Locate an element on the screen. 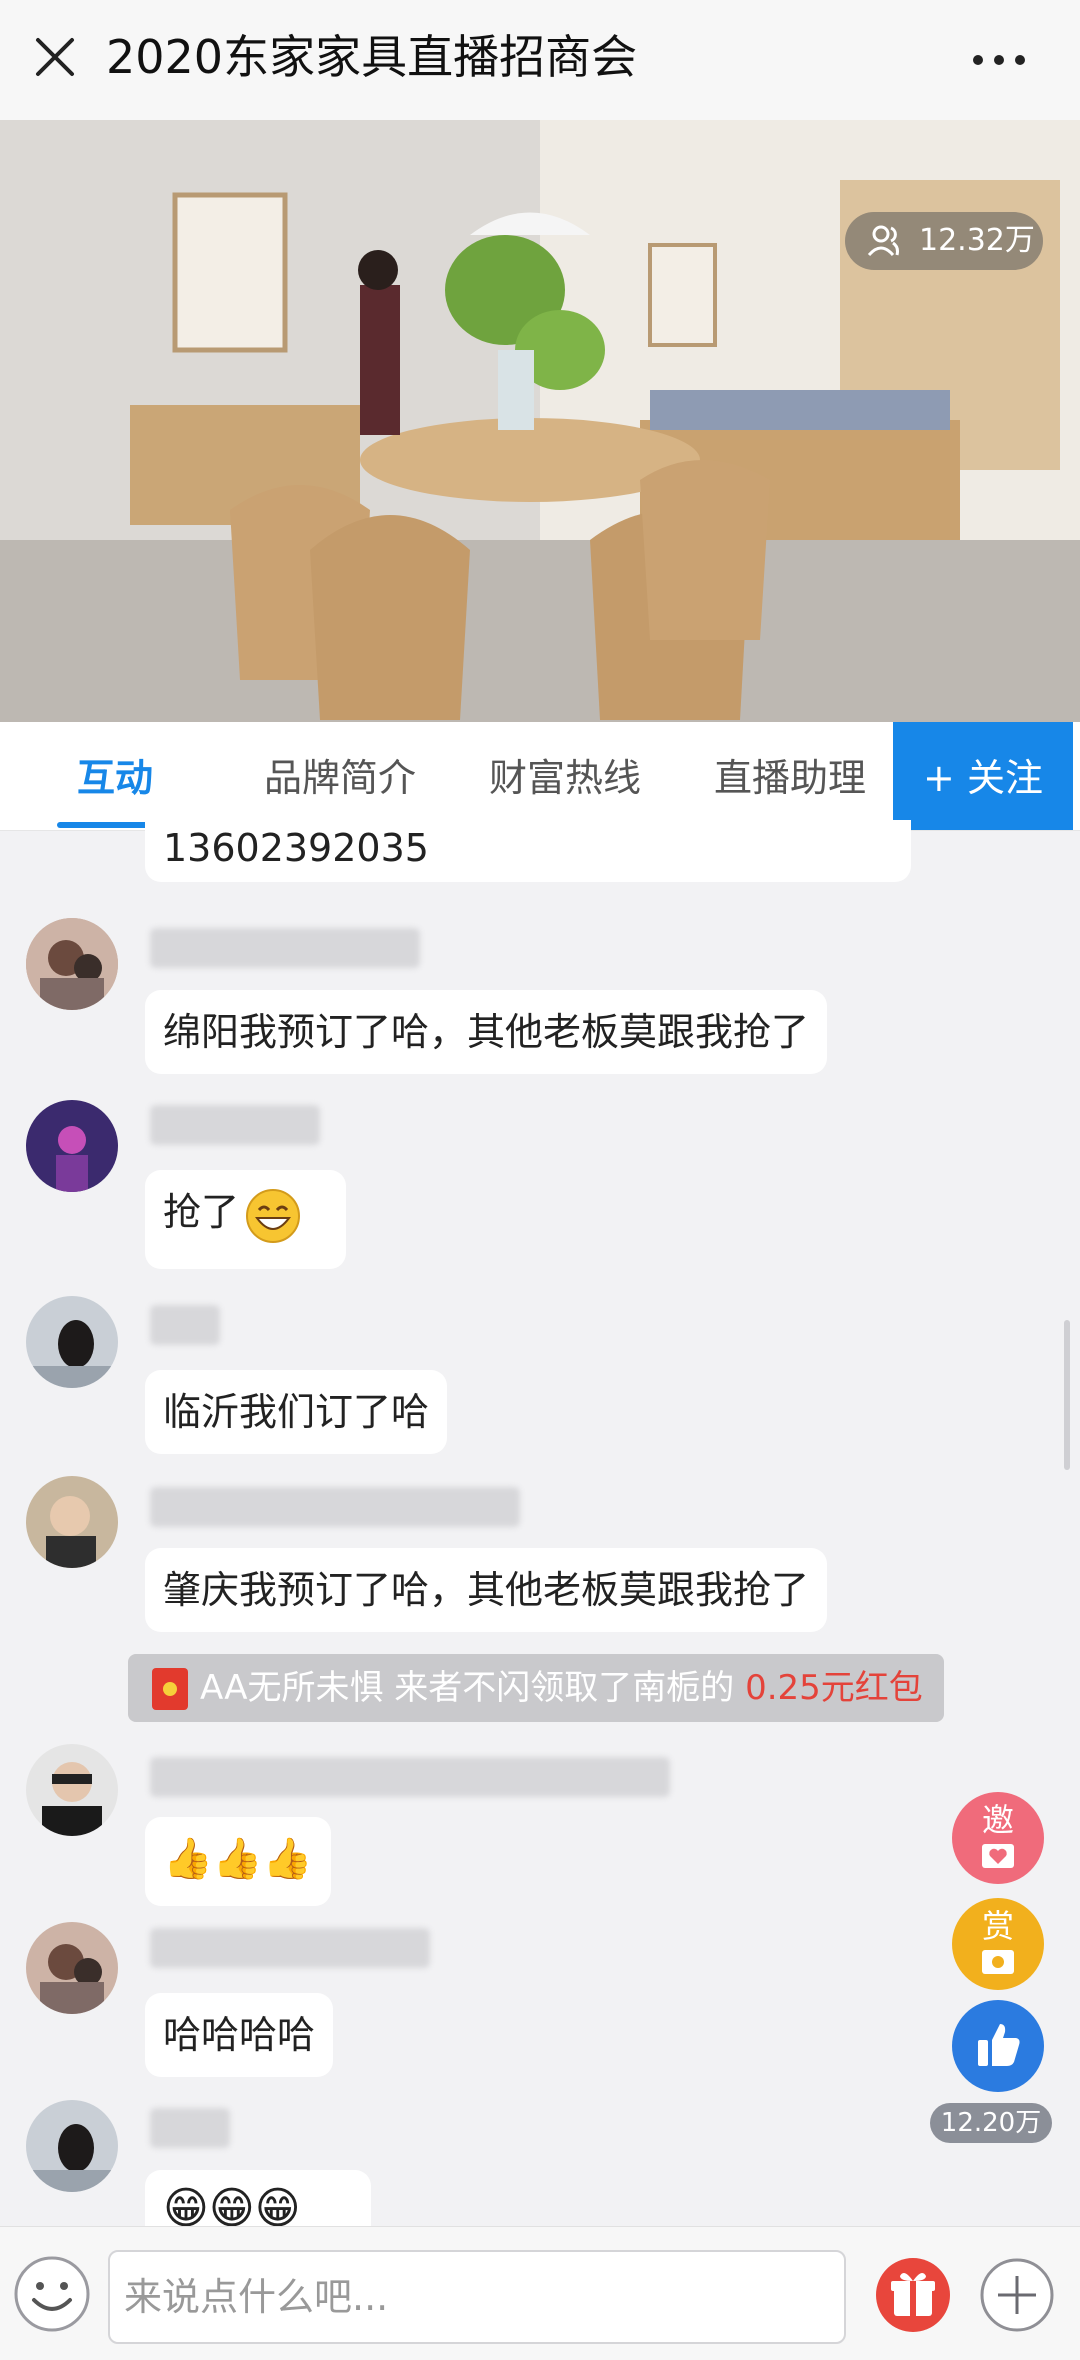 The height and width of the screenshot is (2360, 1080). like-button is located at coordinates (998, 2046).